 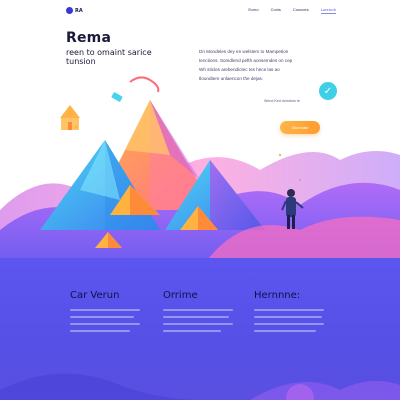 I want to click on nav-links: Ecmo Conis Conoces Lonncoh, so click(x=292, y=10).